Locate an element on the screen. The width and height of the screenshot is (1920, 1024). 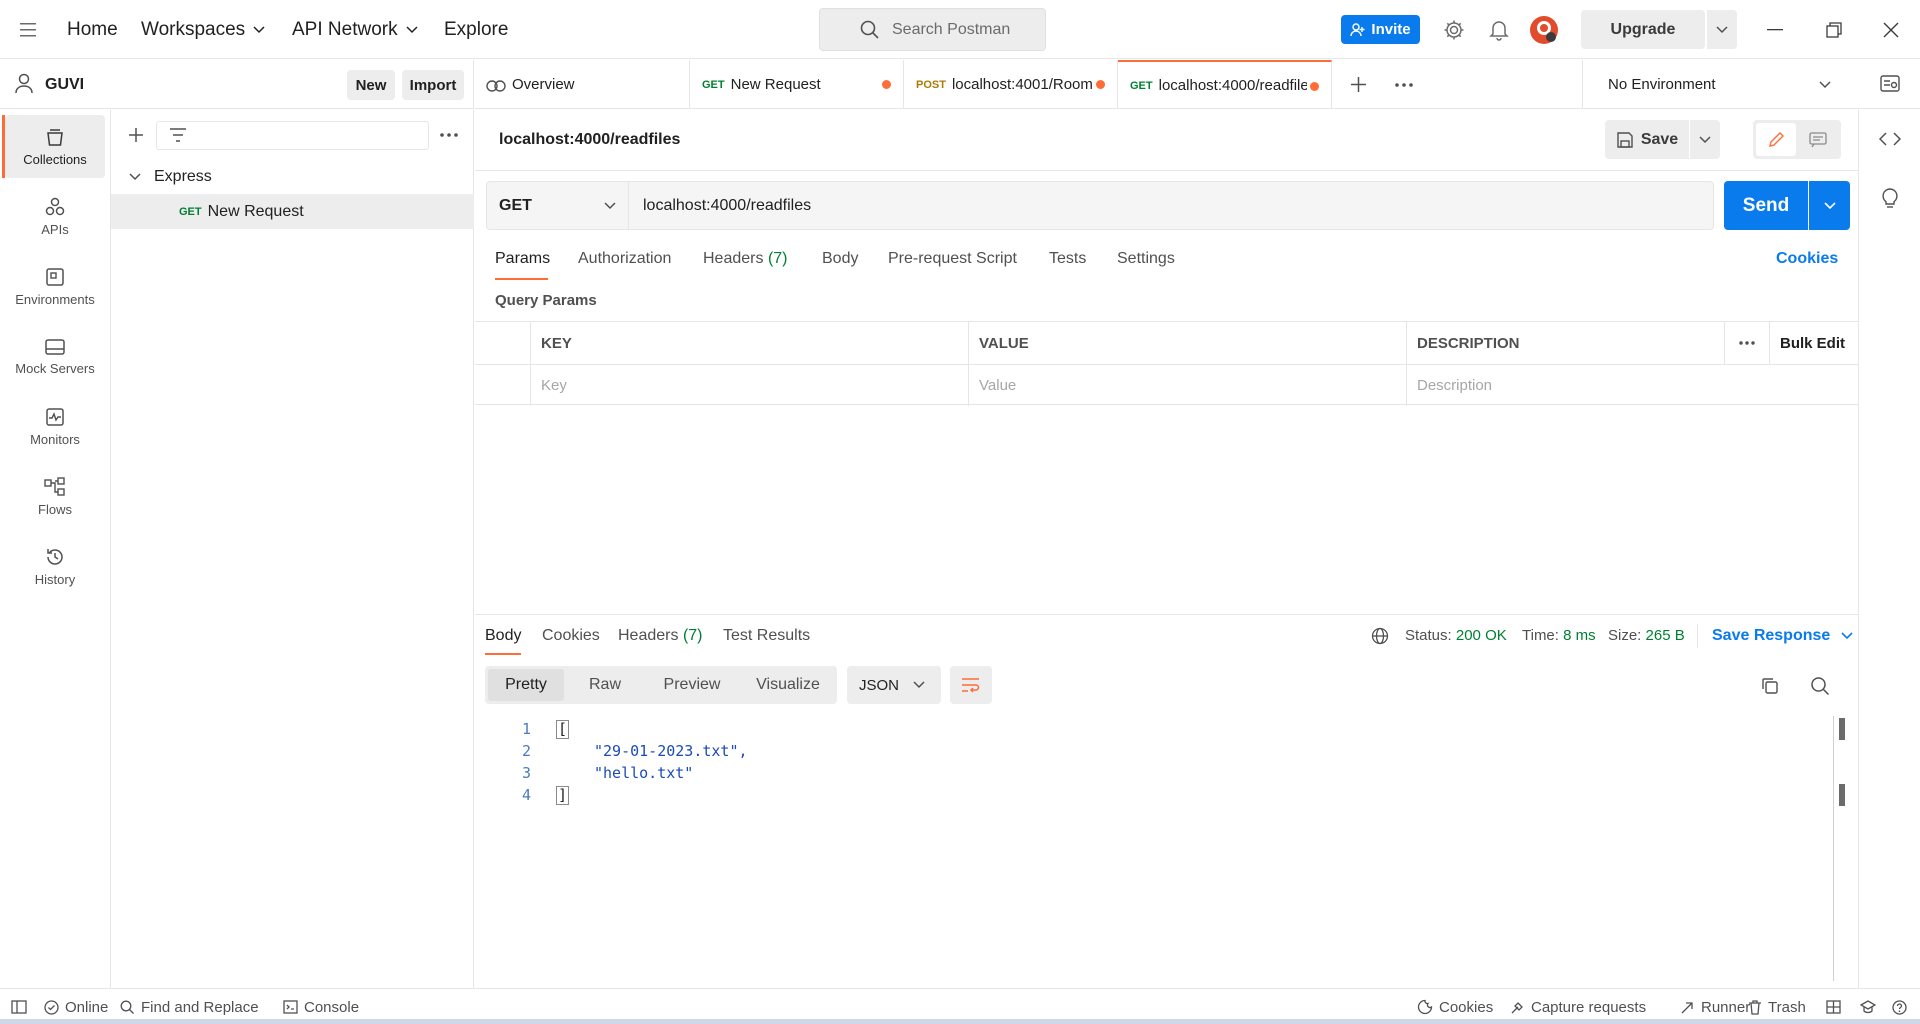
tab-authorization: Authorization is located at coordinates (624, 259).